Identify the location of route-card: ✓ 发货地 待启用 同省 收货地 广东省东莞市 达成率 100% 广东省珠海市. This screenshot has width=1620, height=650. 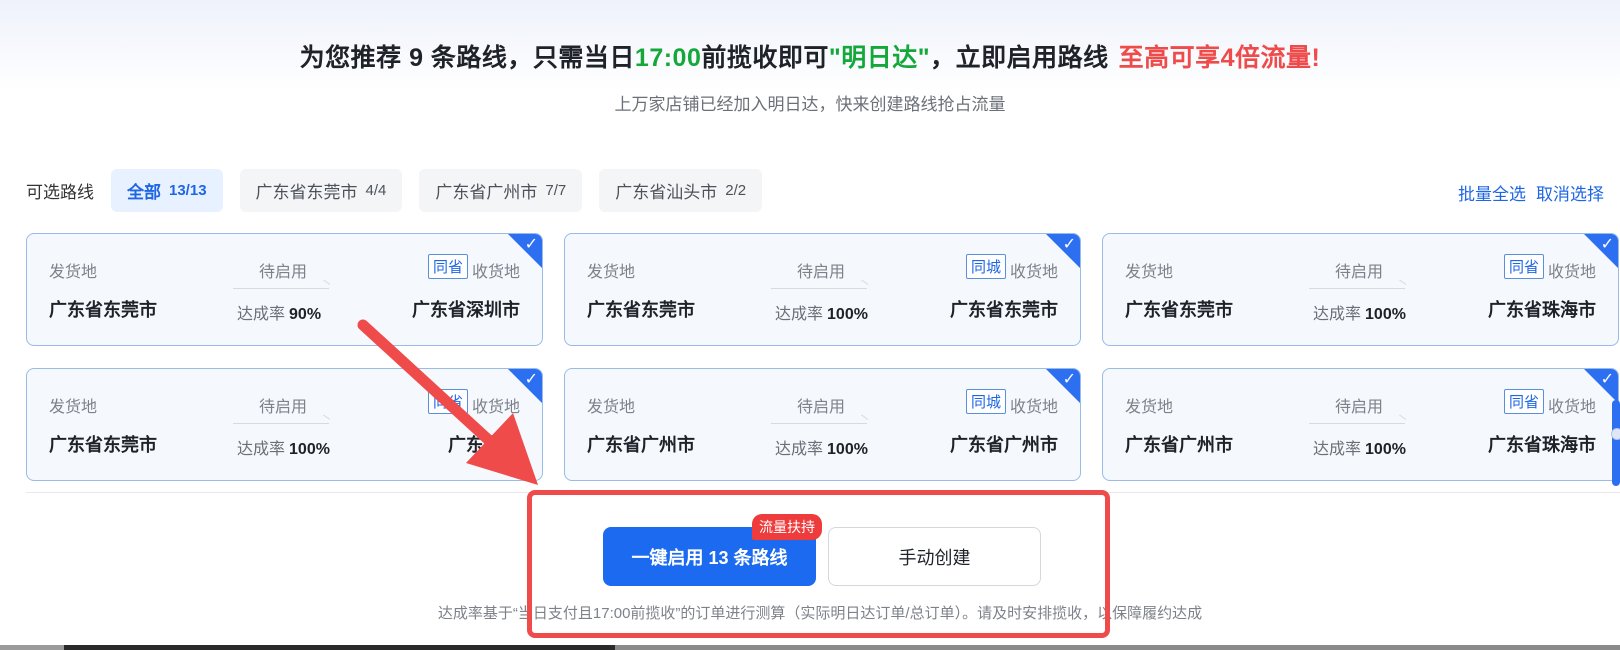
(1360, 289).